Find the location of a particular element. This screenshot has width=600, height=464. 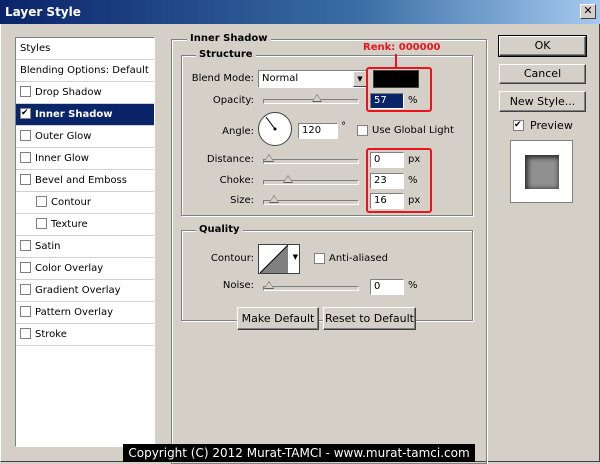

chevron-down-icon: ▼ is located at coordinates (360, 79).